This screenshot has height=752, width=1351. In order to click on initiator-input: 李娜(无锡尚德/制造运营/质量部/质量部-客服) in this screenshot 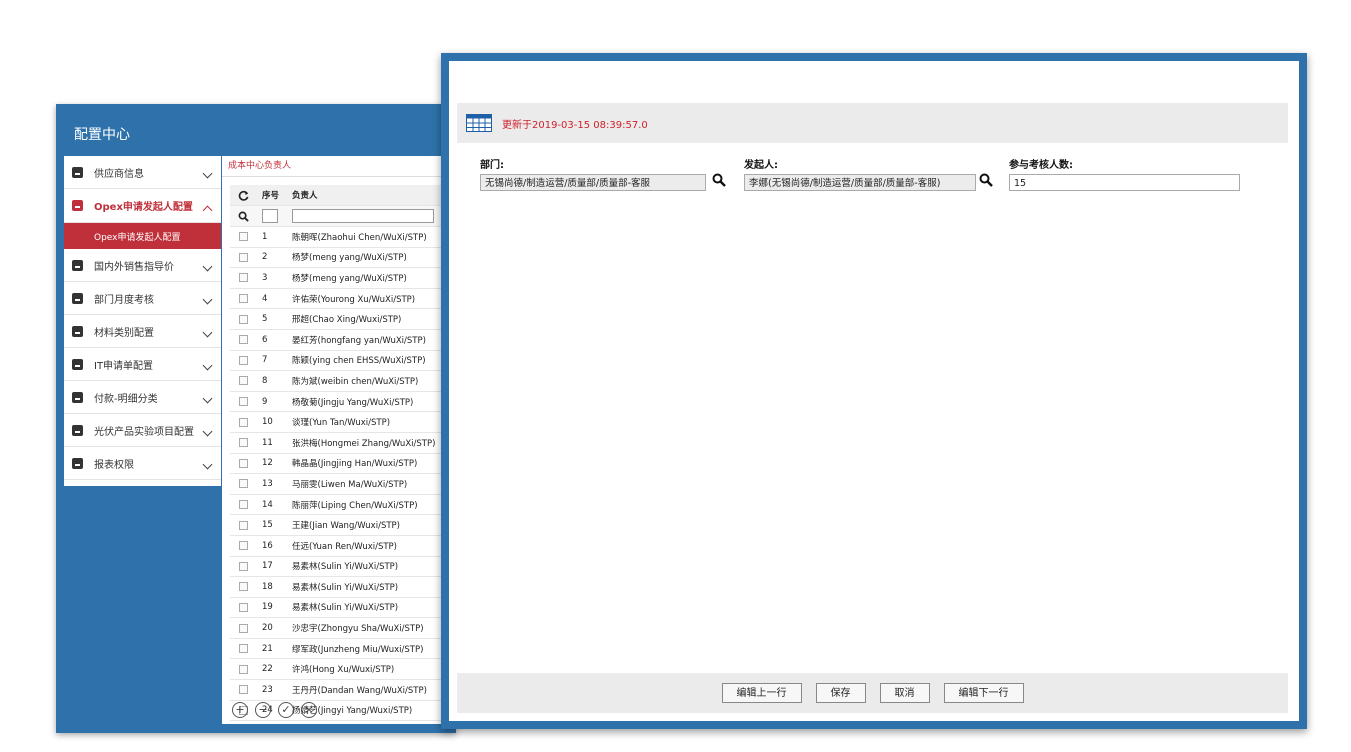, I will do `click(860, 182)`.